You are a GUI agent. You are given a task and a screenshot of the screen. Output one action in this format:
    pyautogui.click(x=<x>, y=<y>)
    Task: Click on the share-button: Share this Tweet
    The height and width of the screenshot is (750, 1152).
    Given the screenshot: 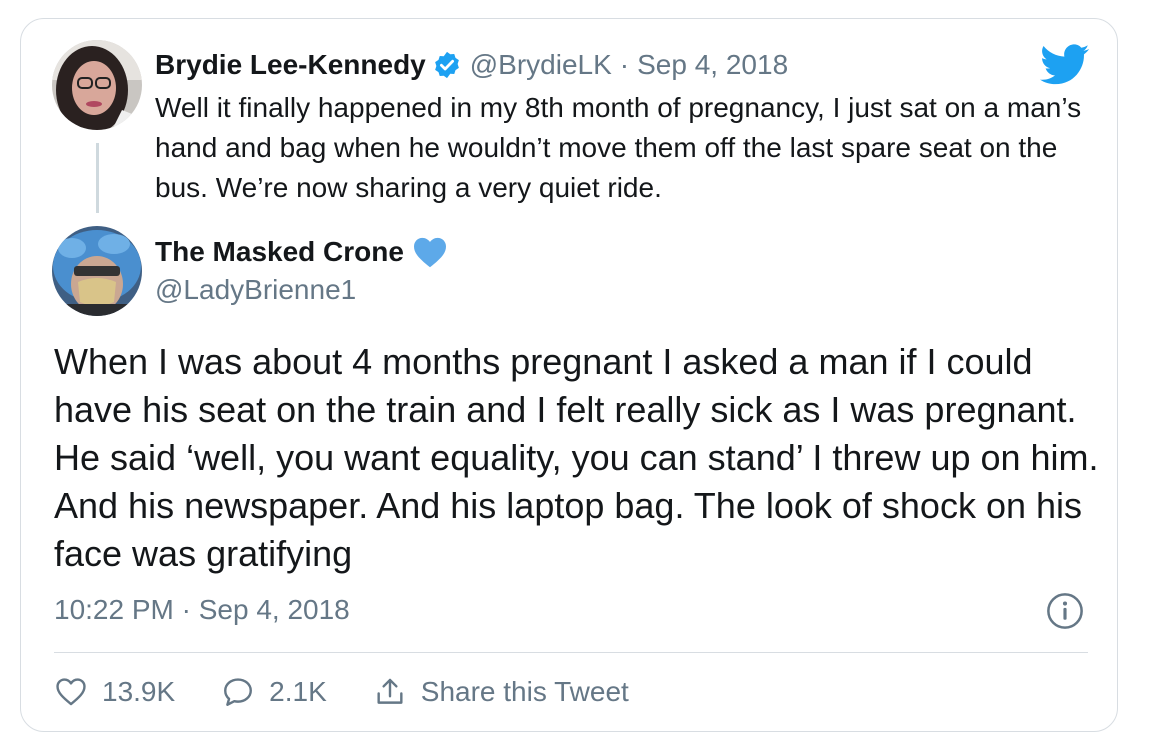 What is the action you would take?
    pyautogui.click(x=501, y=692)
    